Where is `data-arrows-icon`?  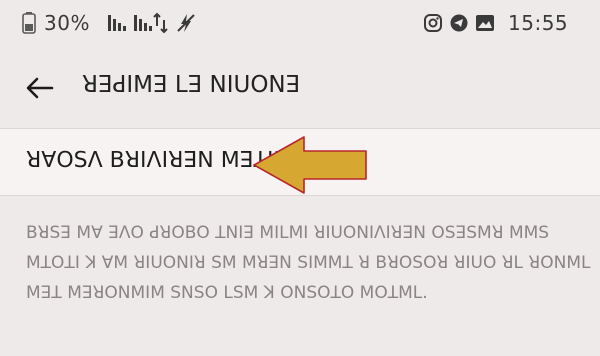
data-arrows-icon is located at coordinates (160, 23).